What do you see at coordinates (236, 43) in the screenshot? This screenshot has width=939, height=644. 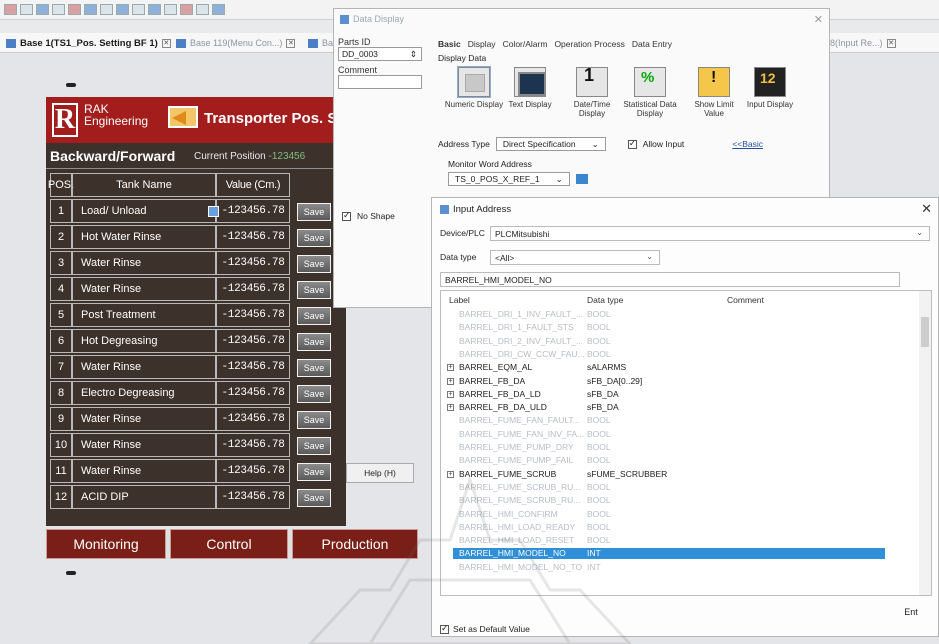 I see `tab-base-119: Base 119(Menu Con...) ✕` at bounding box center [236, 43].